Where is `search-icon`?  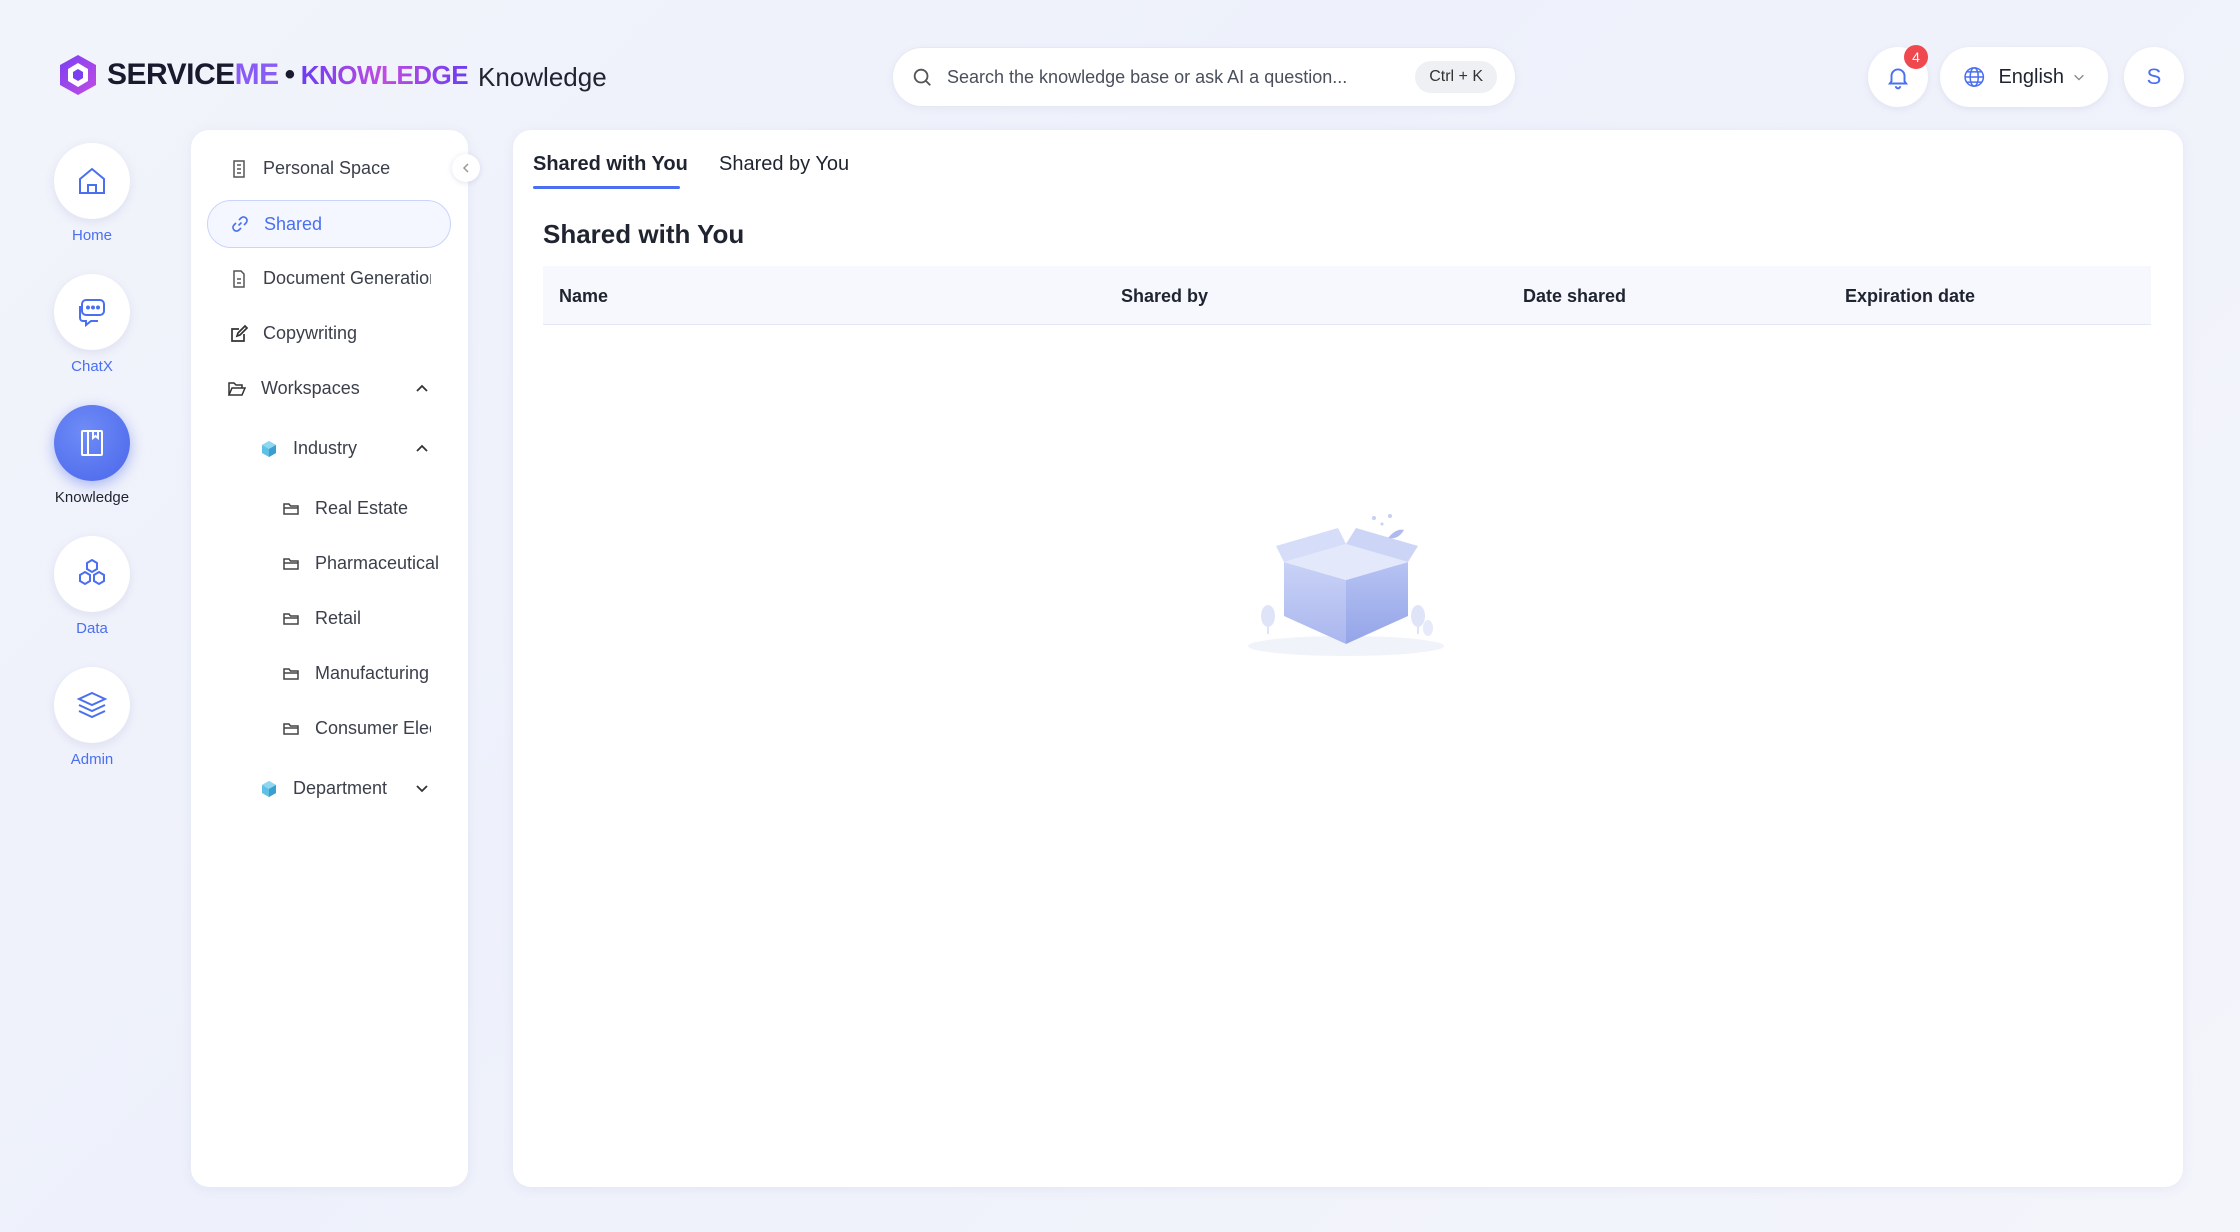
search-icon is located at coordinates (922, 77).